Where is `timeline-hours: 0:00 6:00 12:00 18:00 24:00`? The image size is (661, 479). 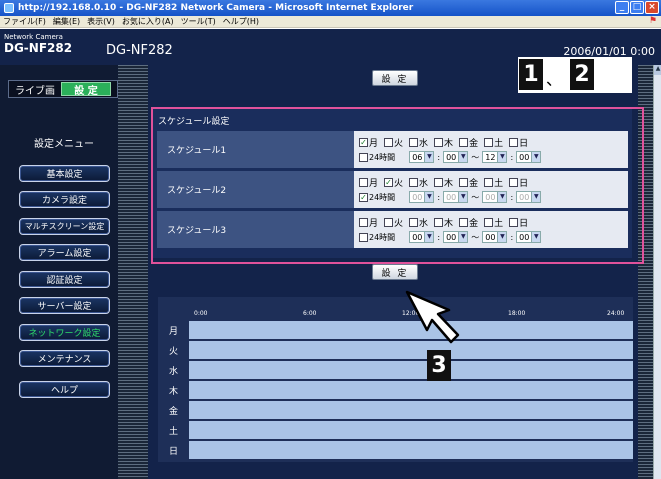
timeline-hours: 0:00 6:00 12:00 18:00 24:00 is located at coordinates (395, 314).